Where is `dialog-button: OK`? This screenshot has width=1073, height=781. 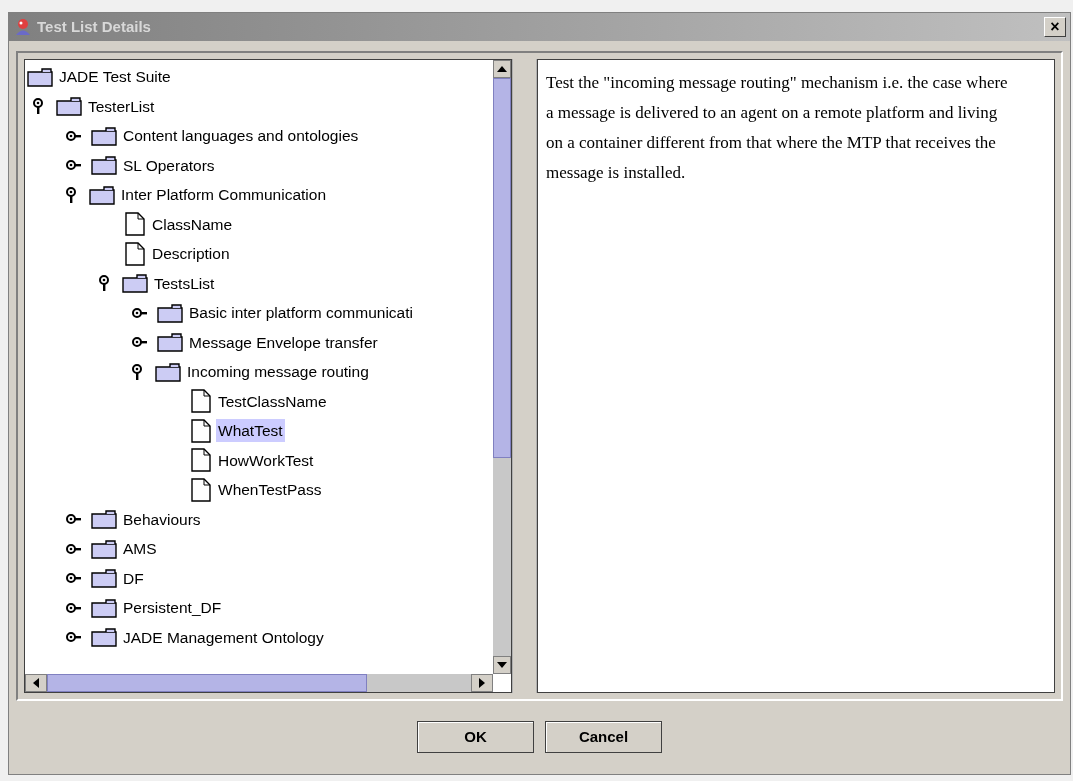 dialog-button: OK is located at coordinates (475, 737).